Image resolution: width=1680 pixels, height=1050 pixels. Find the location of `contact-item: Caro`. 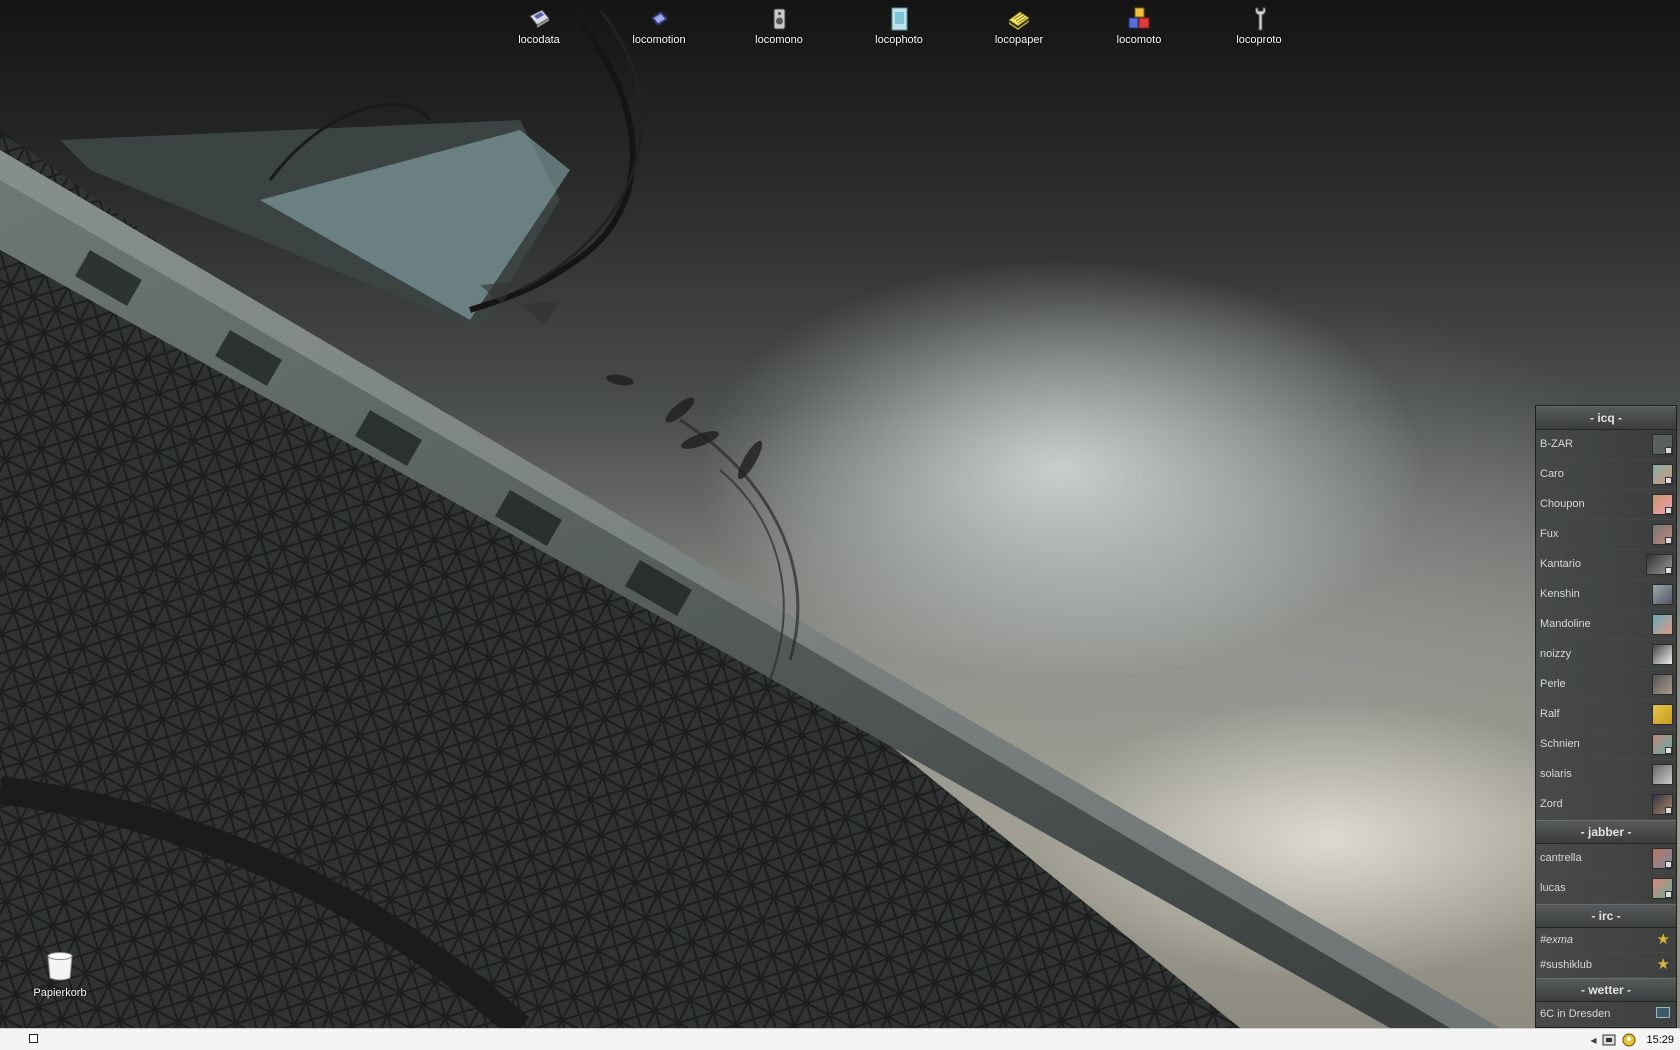

contact-item: Caro is located at coordinates (1606, 475).